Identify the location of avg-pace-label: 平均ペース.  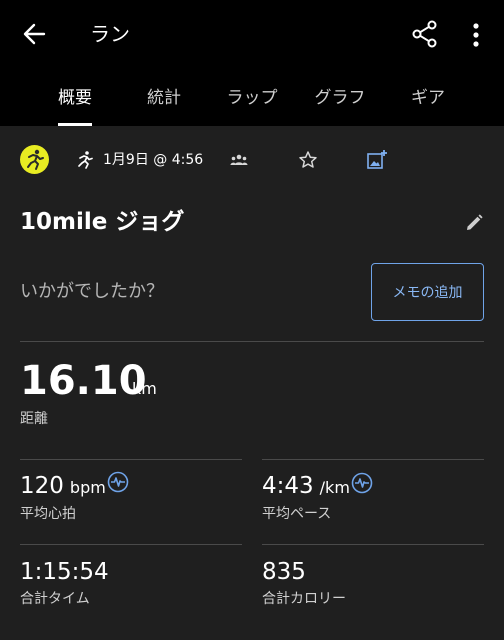
(297, 514).